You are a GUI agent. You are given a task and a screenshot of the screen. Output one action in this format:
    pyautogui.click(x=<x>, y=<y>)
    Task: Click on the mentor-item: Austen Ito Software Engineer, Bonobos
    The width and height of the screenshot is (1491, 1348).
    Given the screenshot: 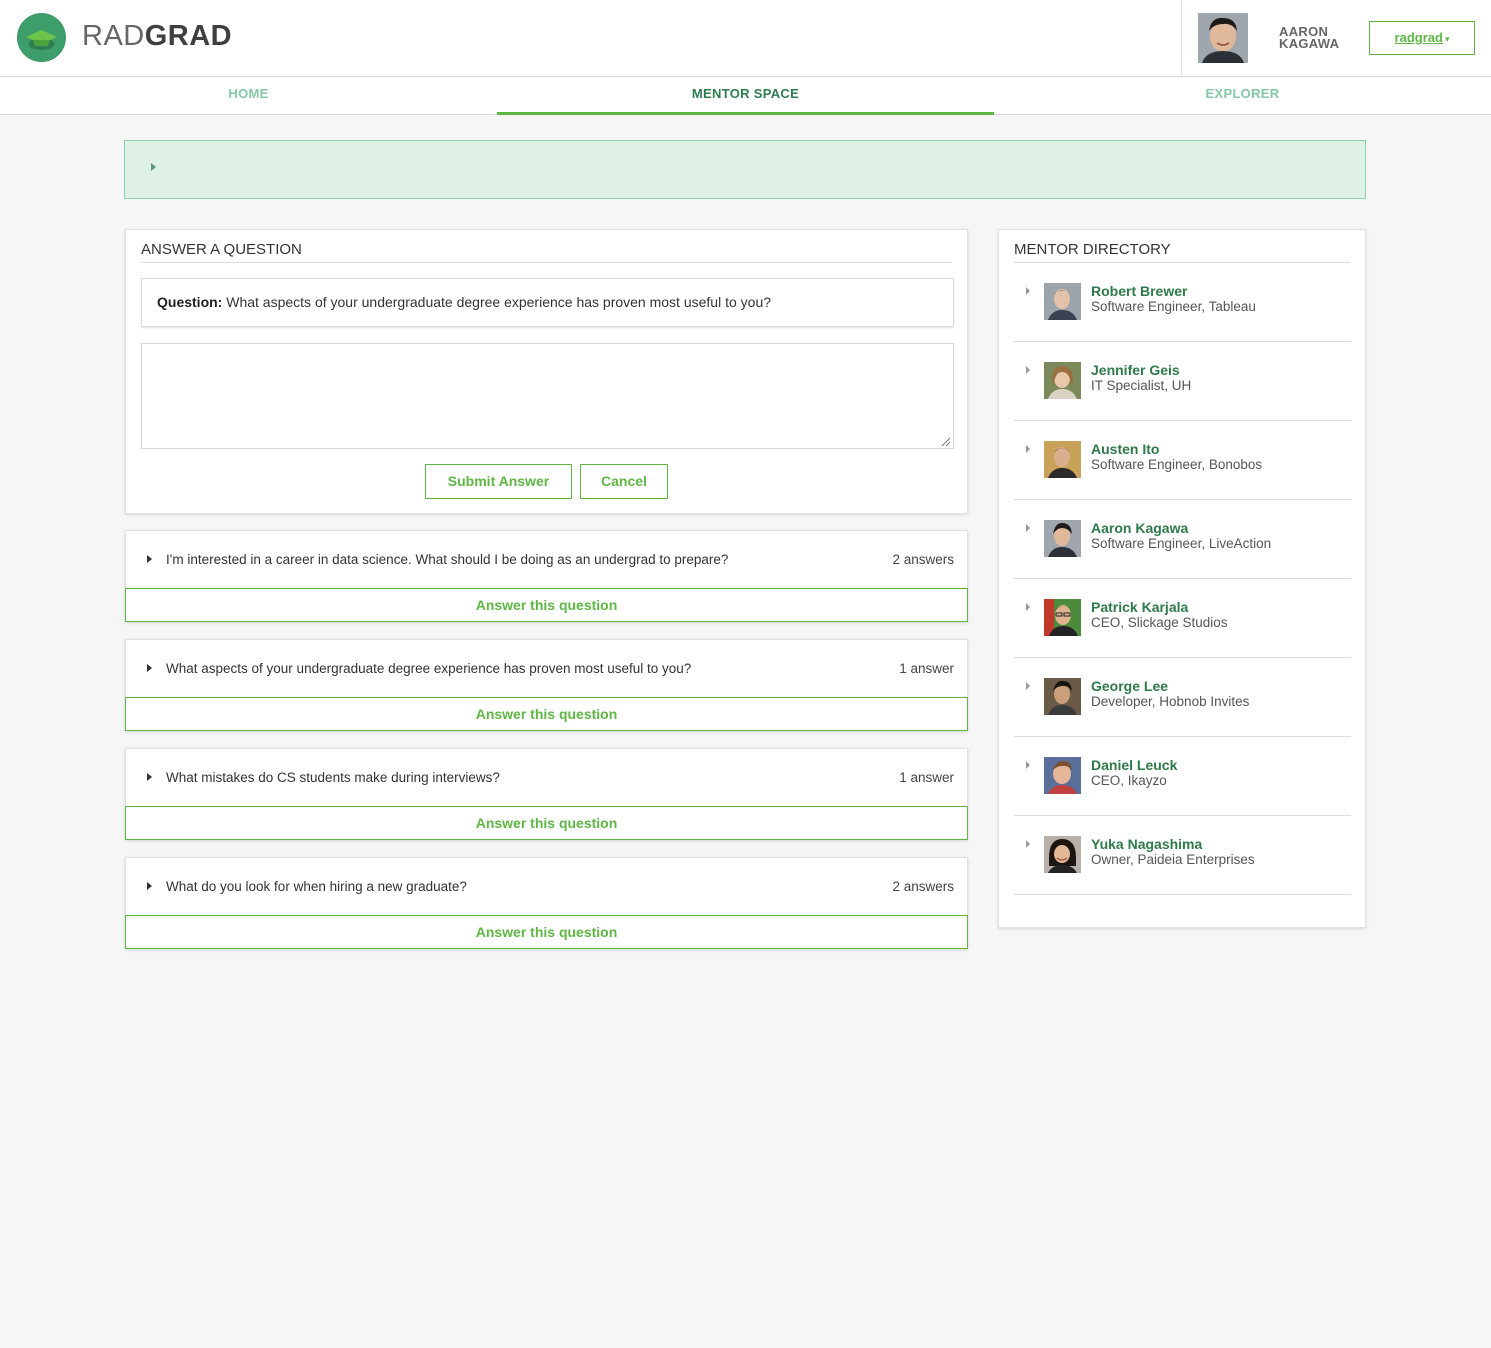 What is the action you would take?
    pyautogui.click(x=1182, y=460)
    